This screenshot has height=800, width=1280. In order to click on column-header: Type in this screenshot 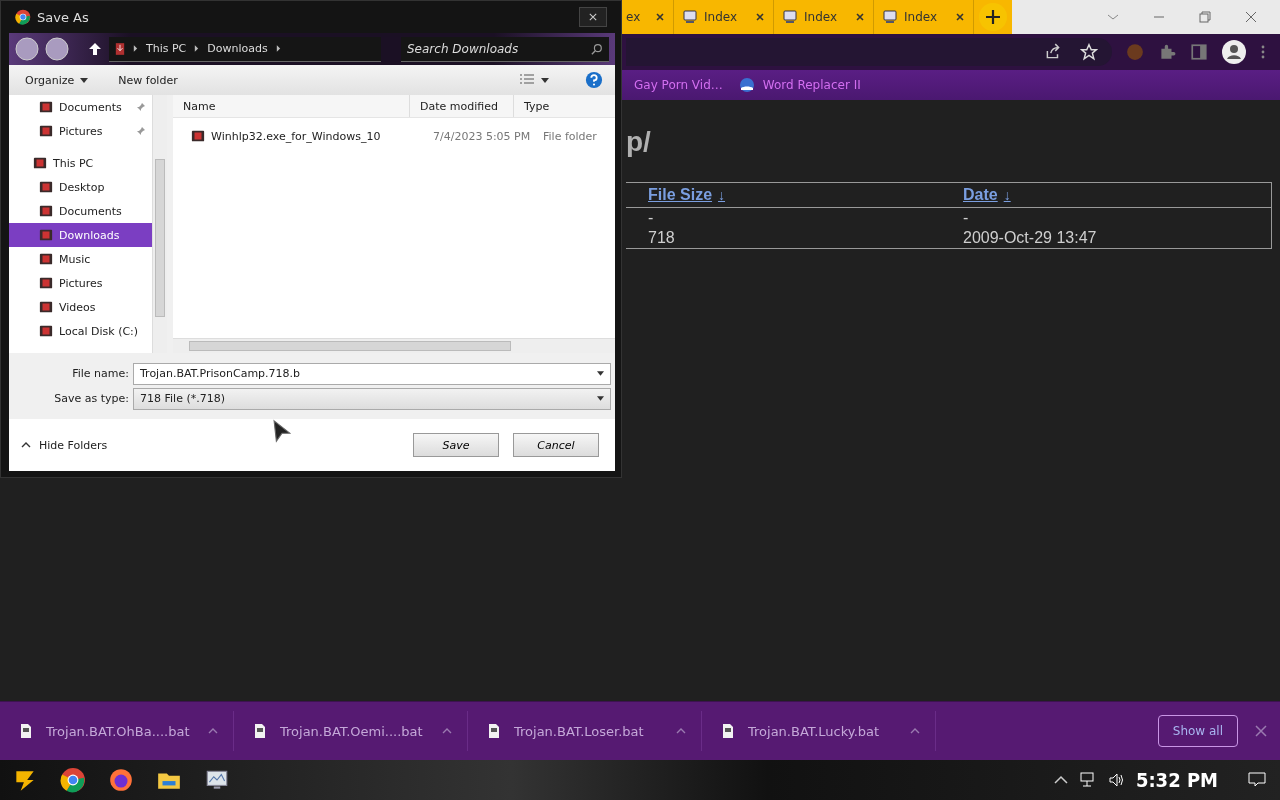, I will do `click(564, 106)`.